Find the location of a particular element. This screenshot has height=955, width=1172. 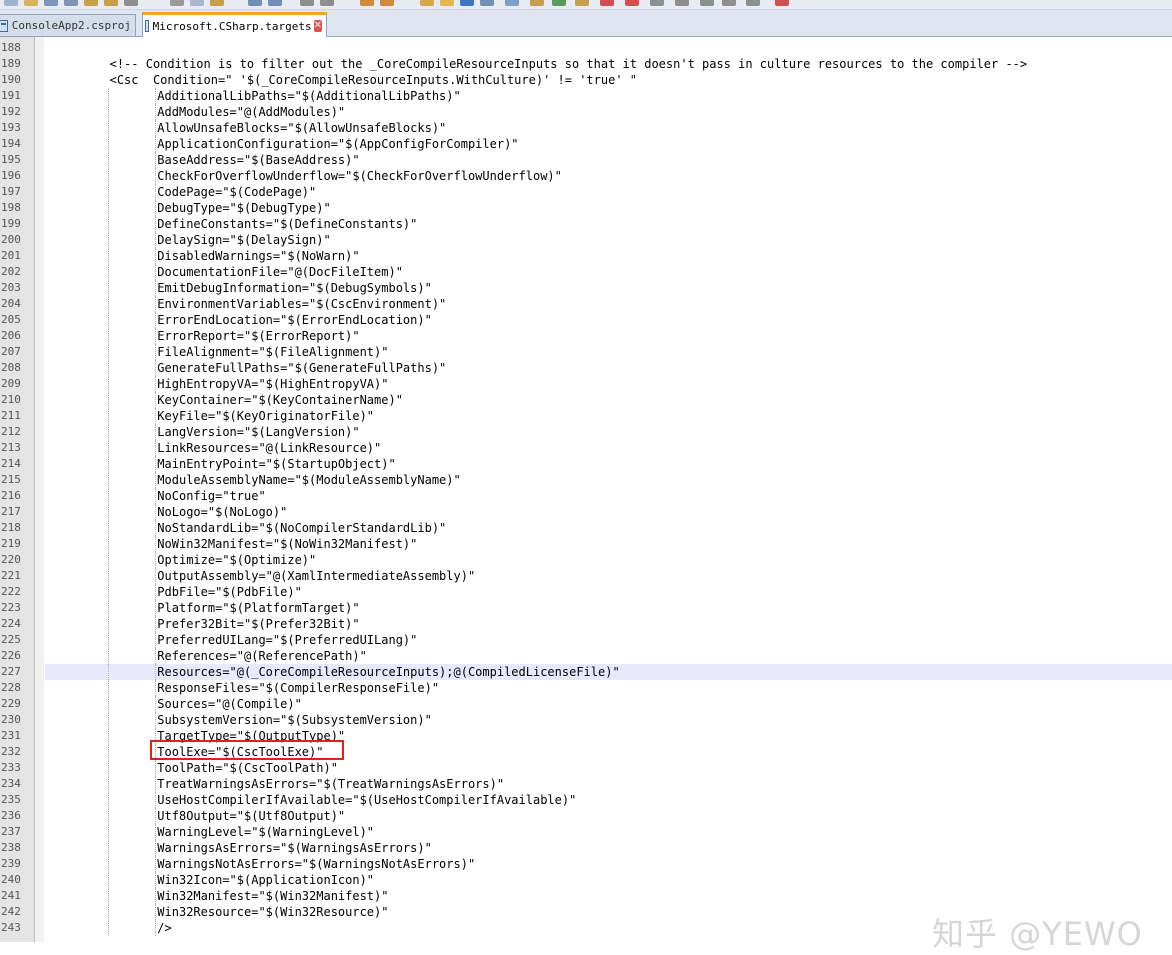

show-all-chars-icon is located at coordinates (467, 3).